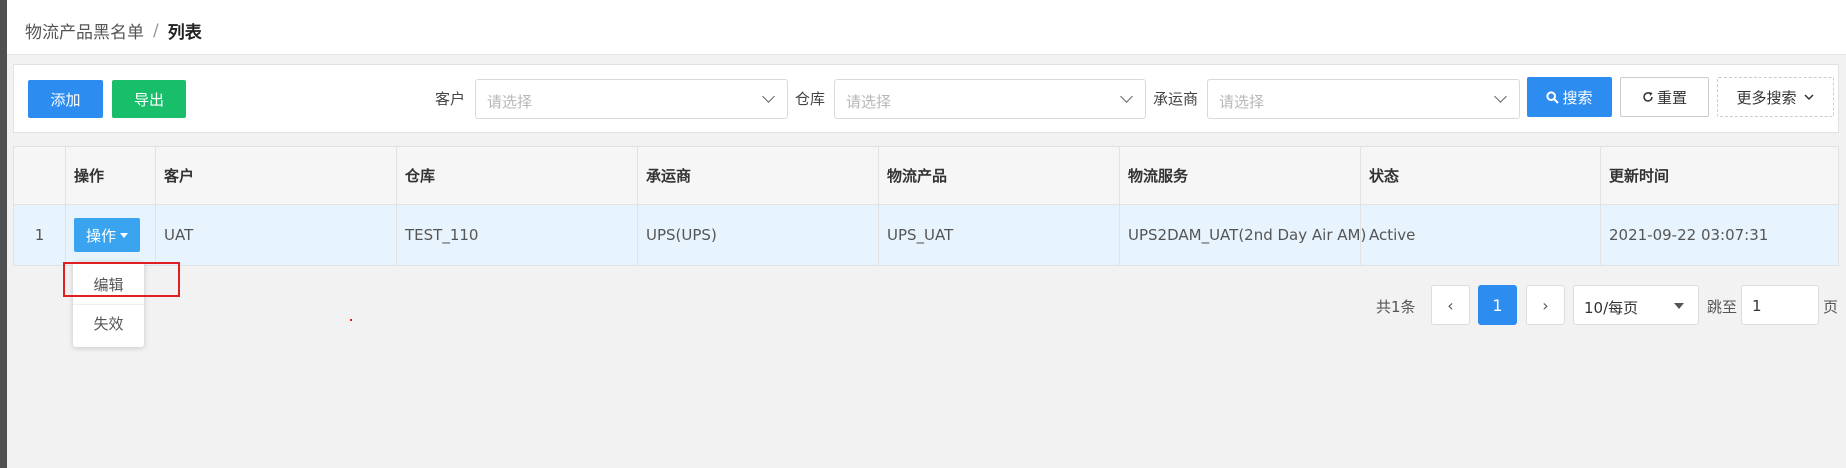 The width and height of the screenshot is (1846, 468). Describe the element at coordinates (999, 235) in the screenshot. I see `row-product: UPS_UAT` at that location.